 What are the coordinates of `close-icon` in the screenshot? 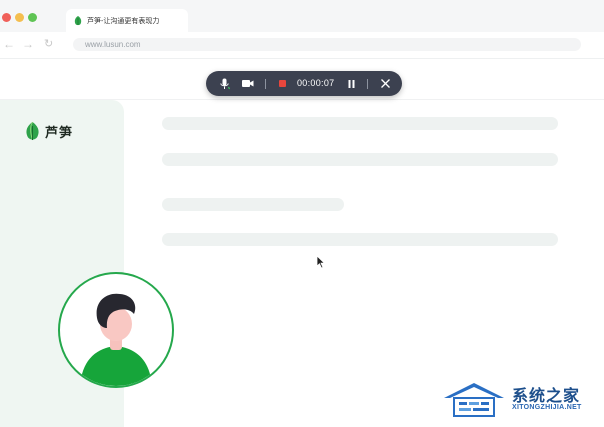 It's located at (385, 83).